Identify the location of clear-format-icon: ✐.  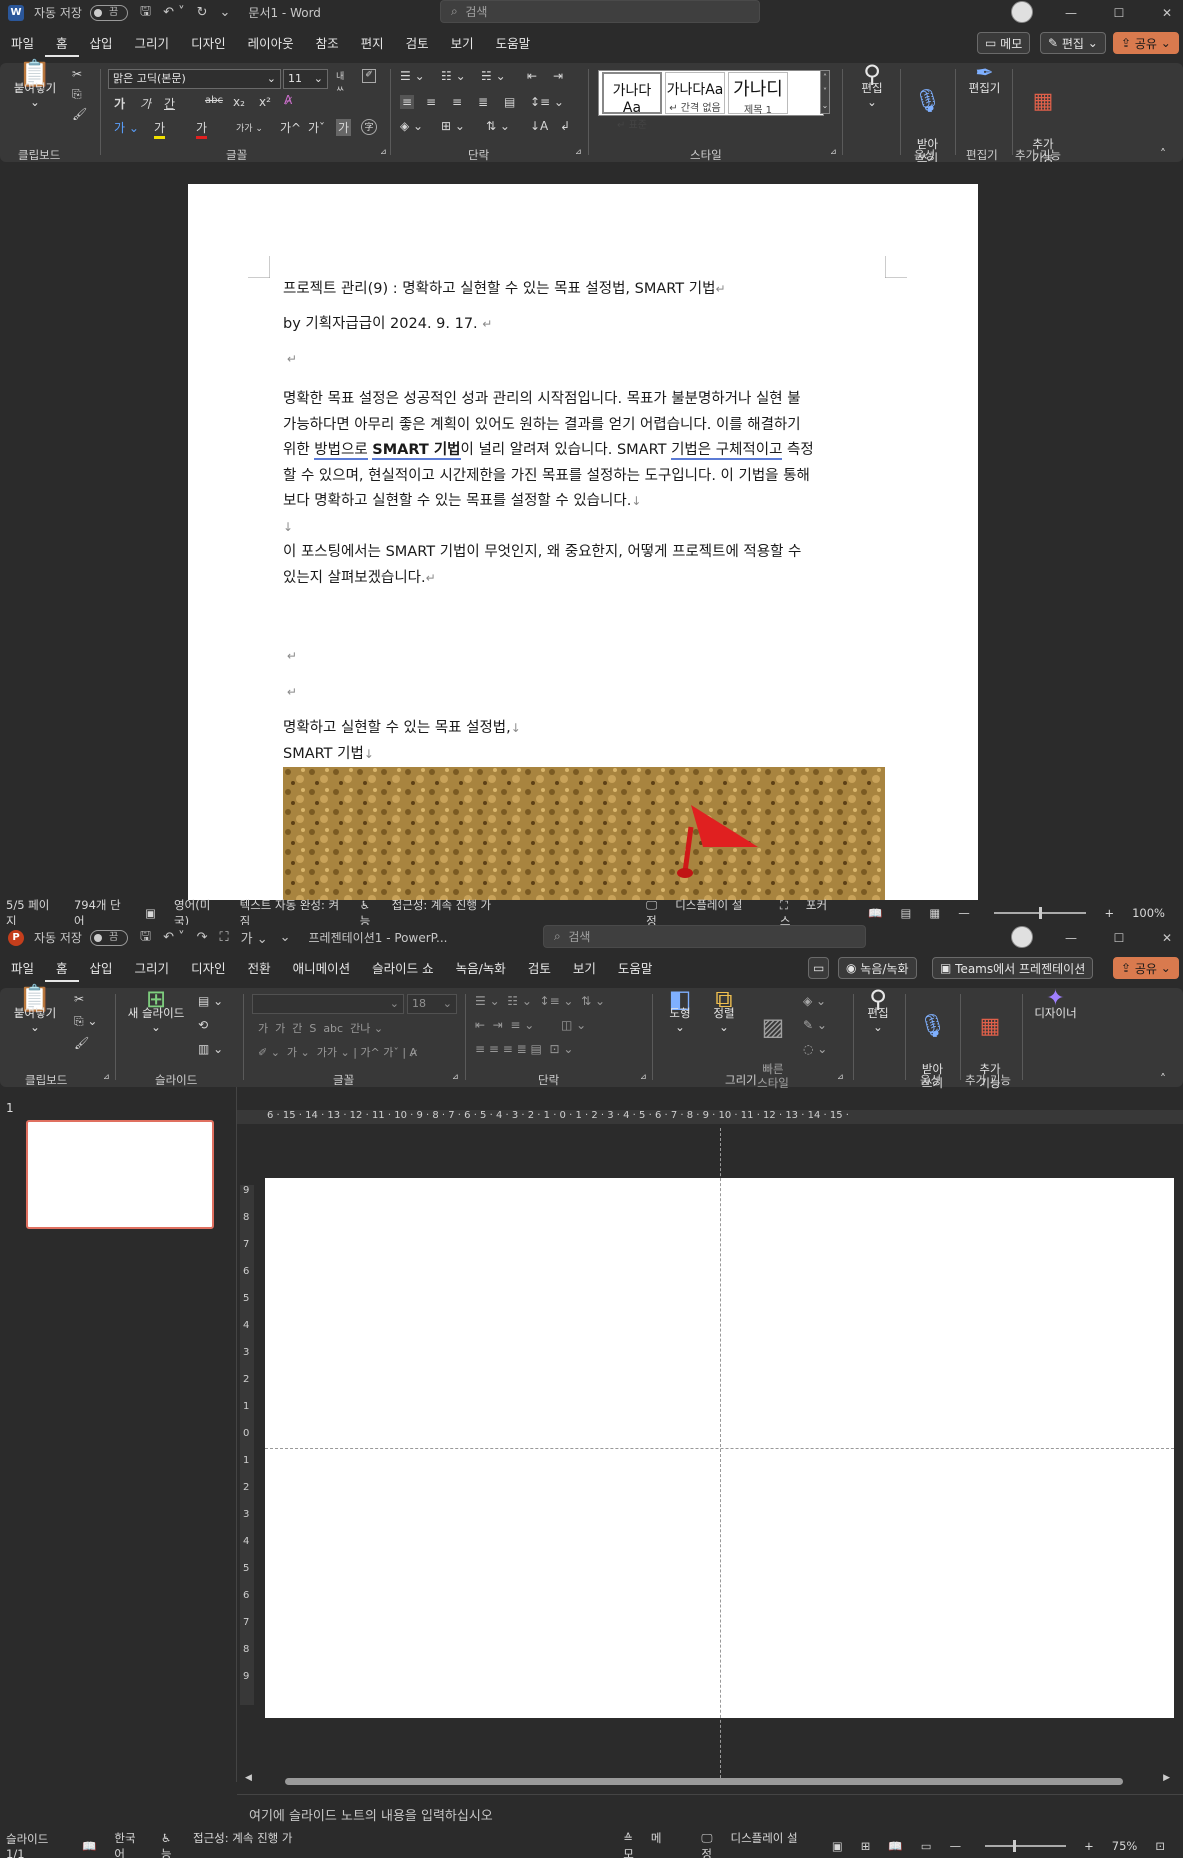
(369, 76).